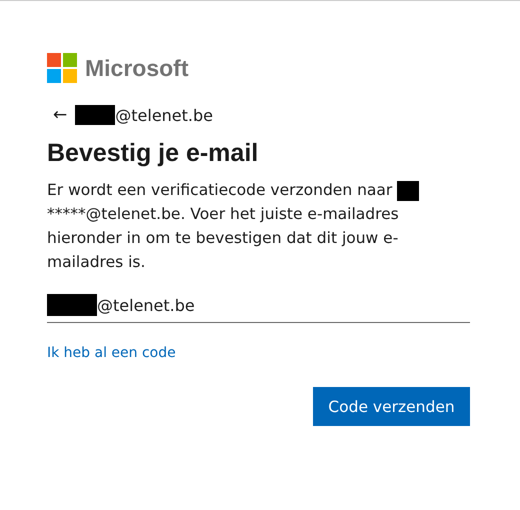 This screenshot has width=520, height=510. What do you see at coordinates (62, 68) in the screenshot?
I see `logo-icon` at bounding box center [62, 68].